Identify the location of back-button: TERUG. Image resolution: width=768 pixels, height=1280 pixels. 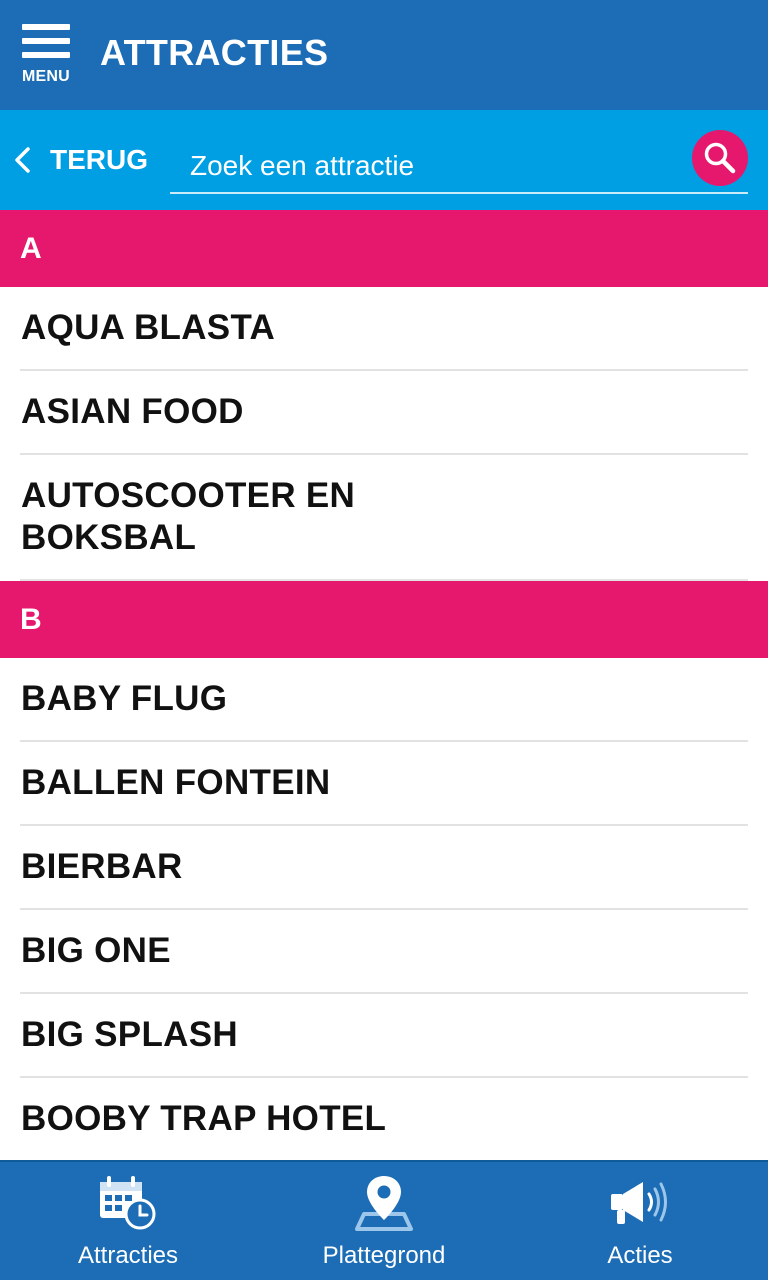
(80, 160).